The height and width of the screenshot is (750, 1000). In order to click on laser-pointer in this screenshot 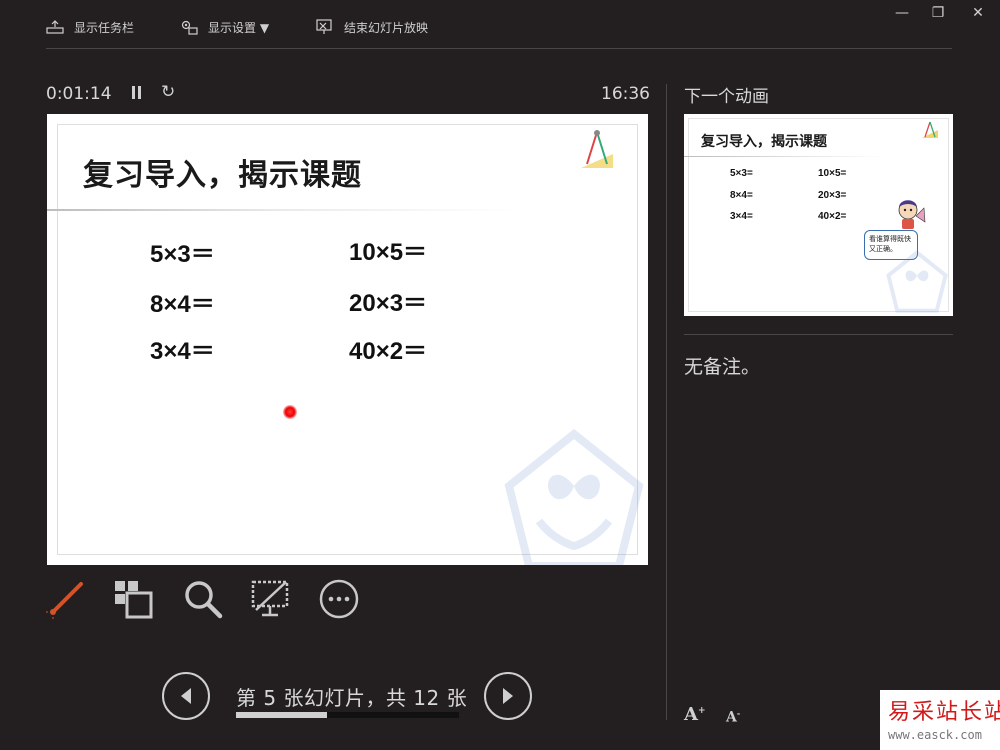, I will do `click(290, 412)`.